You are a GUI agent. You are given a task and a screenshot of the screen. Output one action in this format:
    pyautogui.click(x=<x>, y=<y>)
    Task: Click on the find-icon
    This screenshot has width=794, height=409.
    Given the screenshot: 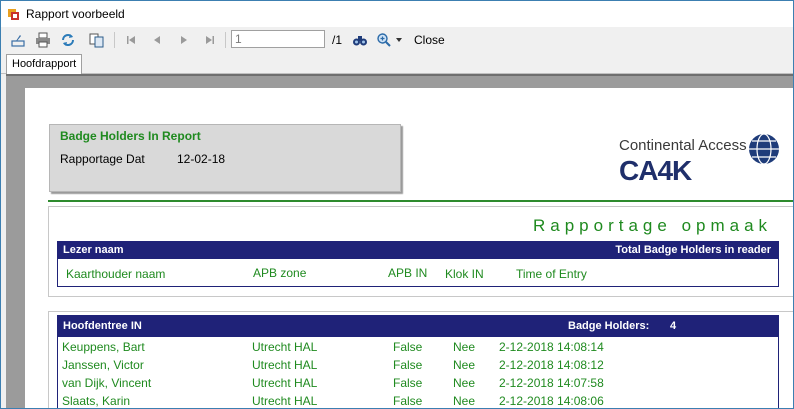 What is the action you would take?
    pyautogui.click(x=360, y=40)
    